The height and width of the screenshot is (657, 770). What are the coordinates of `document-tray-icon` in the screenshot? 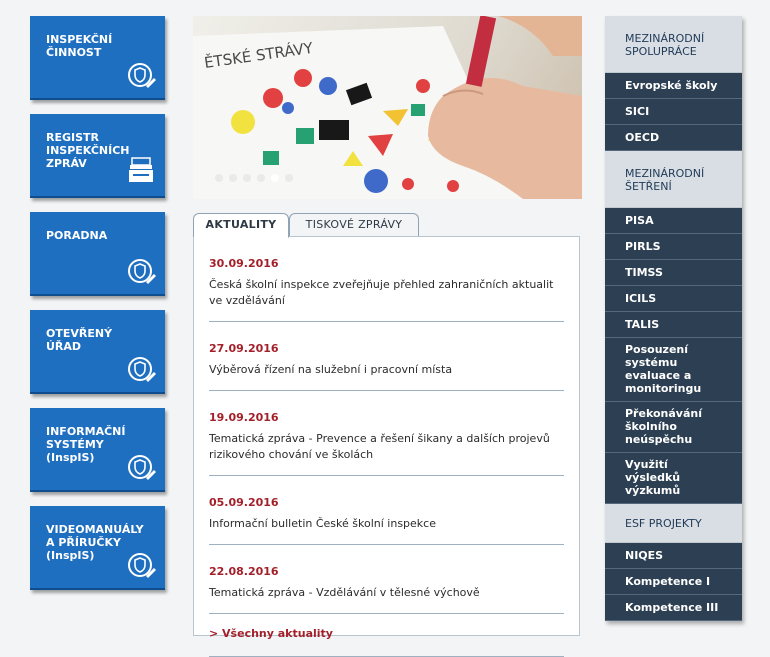 It's located at (141, 169).